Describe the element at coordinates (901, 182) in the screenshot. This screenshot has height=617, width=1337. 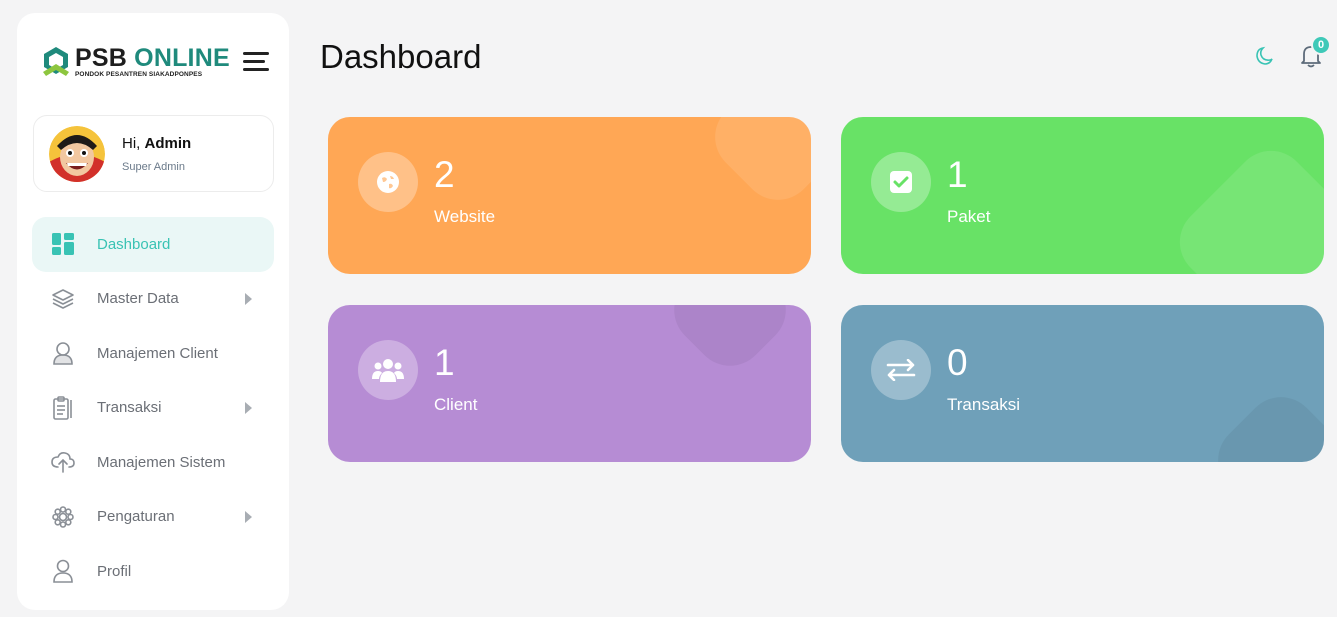
I see `check-square-icon` at that location.